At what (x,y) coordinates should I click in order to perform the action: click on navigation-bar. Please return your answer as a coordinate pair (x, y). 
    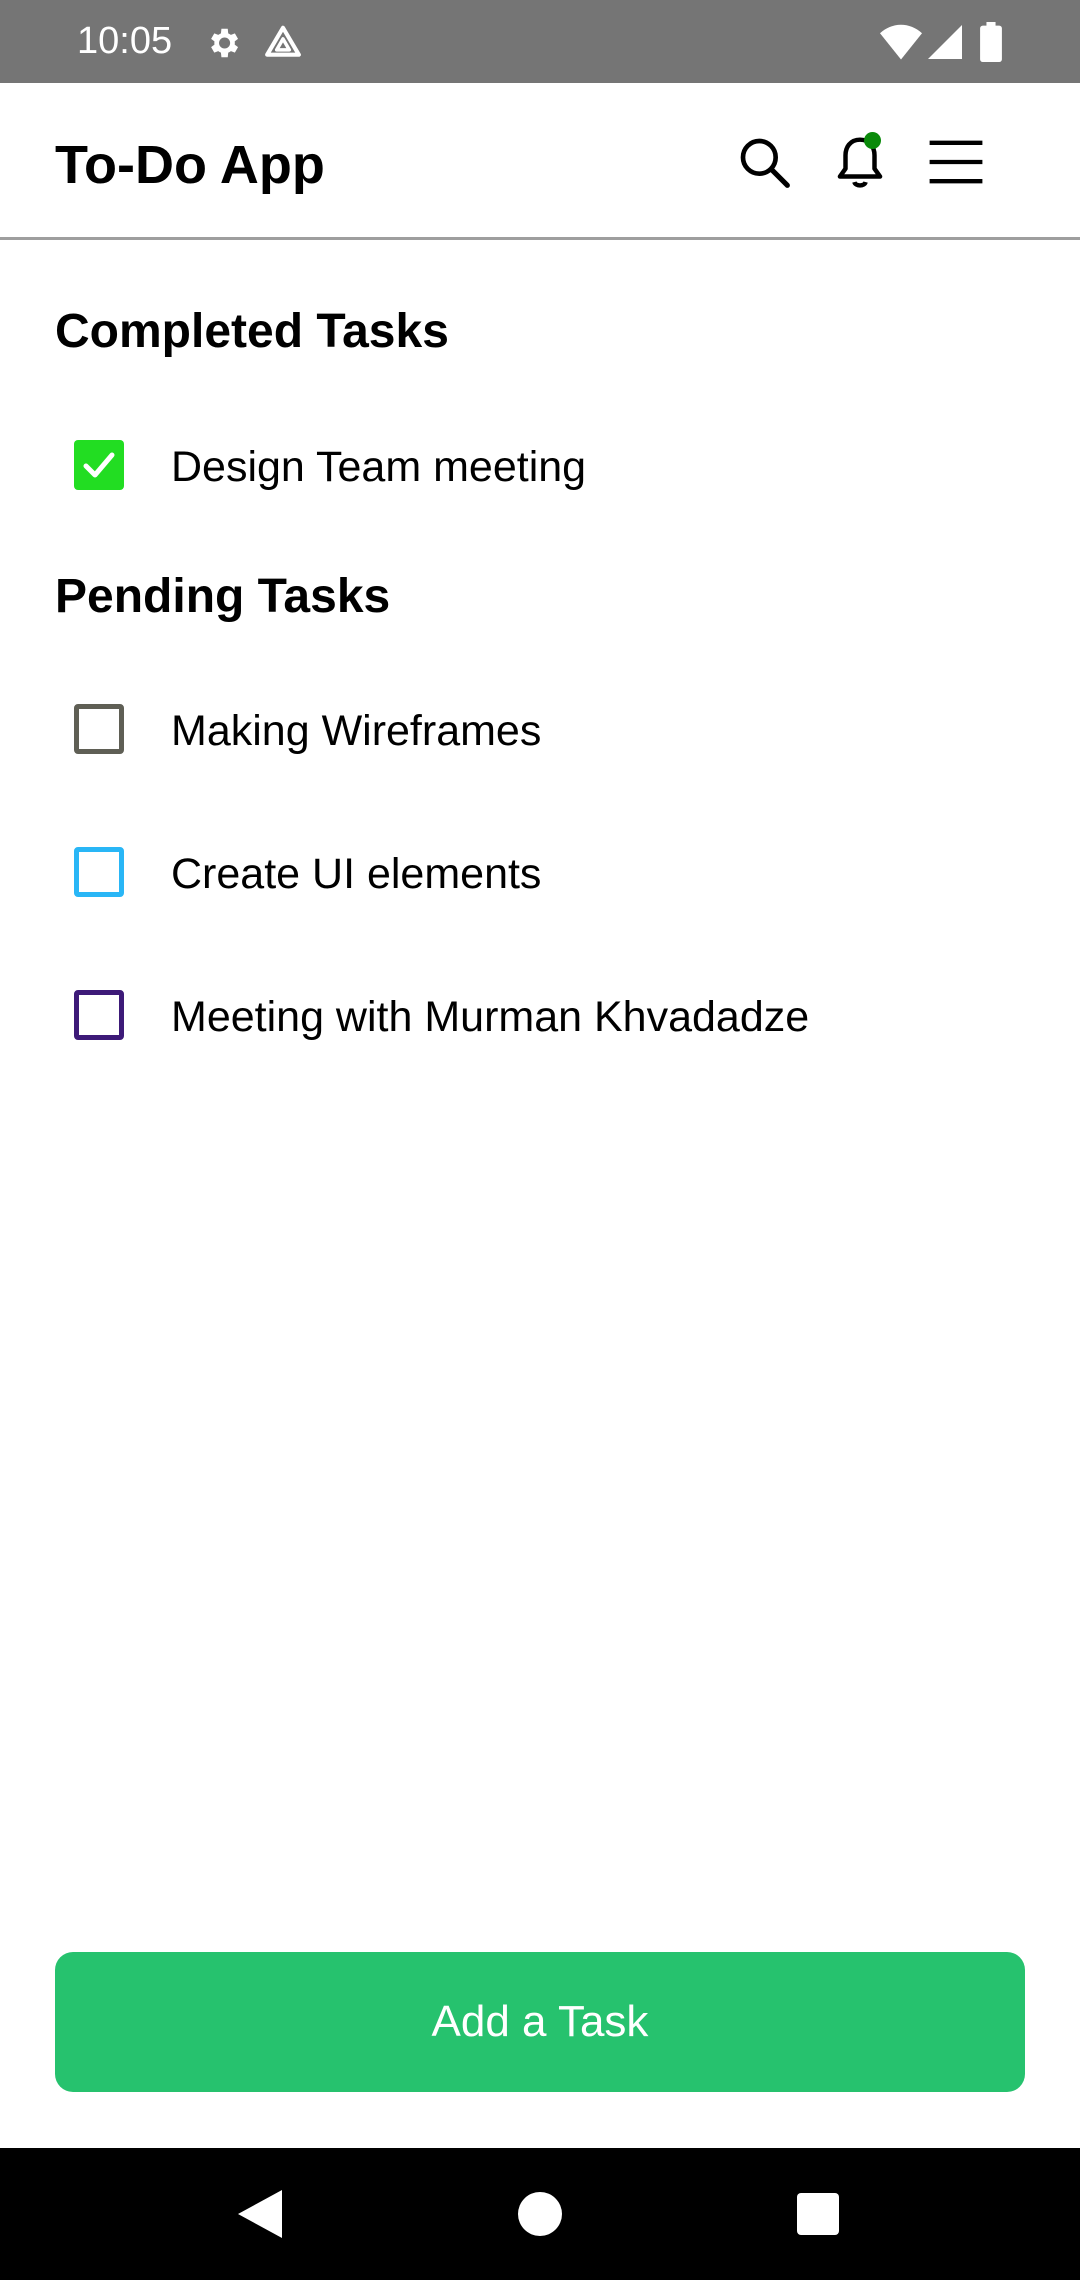
    Looking at the image, I should click on (540, 2214).